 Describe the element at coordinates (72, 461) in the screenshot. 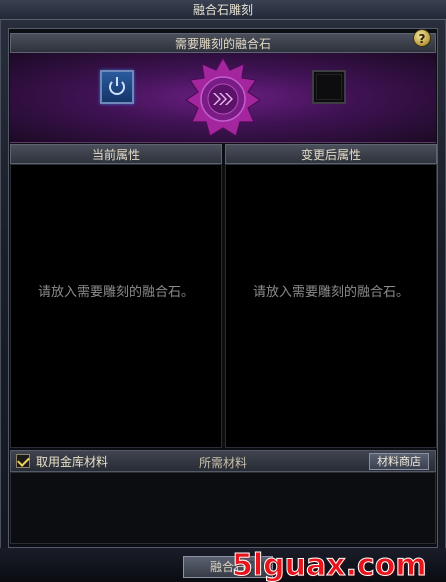

I see `use-storage-label: 取用金库材料` at that location.